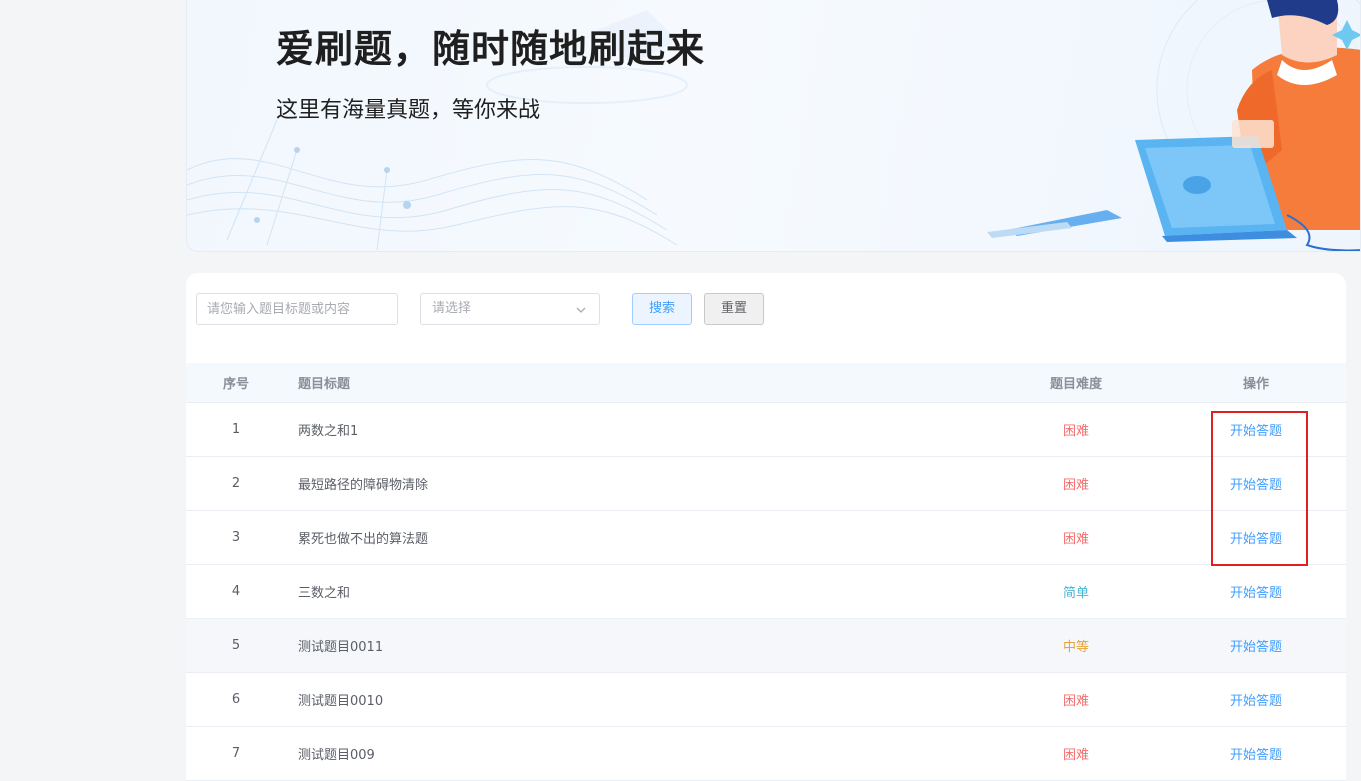  Describe the element at coordinates (328, 431) in the screenshot. I see `row-title: 两数之和1` at that location.